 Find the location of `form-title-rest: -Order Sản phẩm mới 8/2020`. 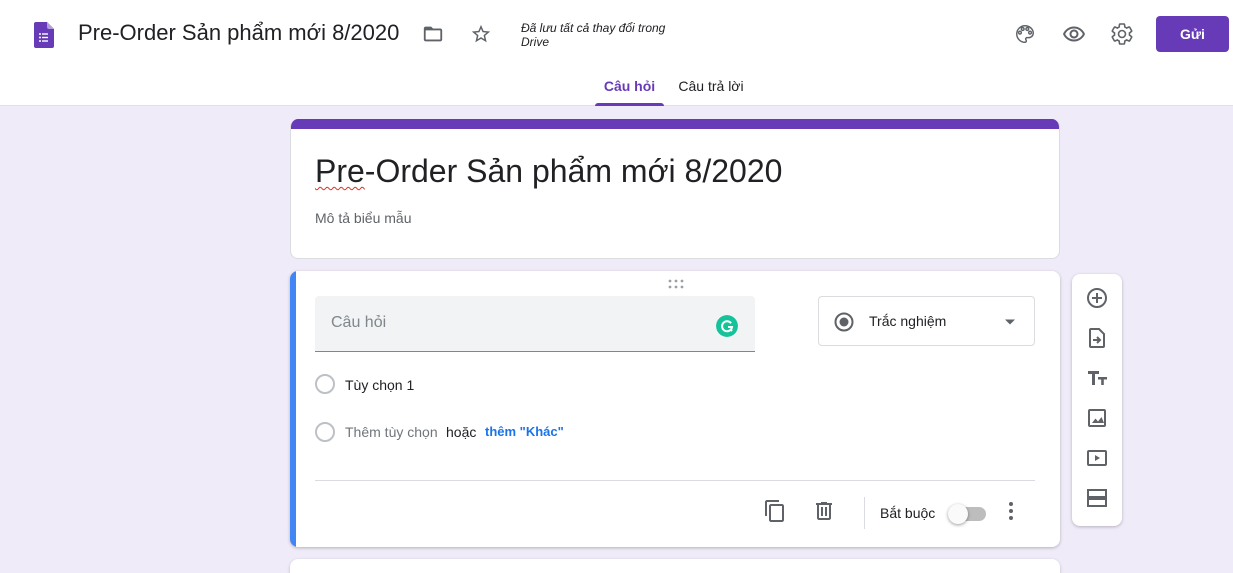

form-title-rest: -Order Sản phẩm mới 8/2020 is located at coordinates (573, 171).